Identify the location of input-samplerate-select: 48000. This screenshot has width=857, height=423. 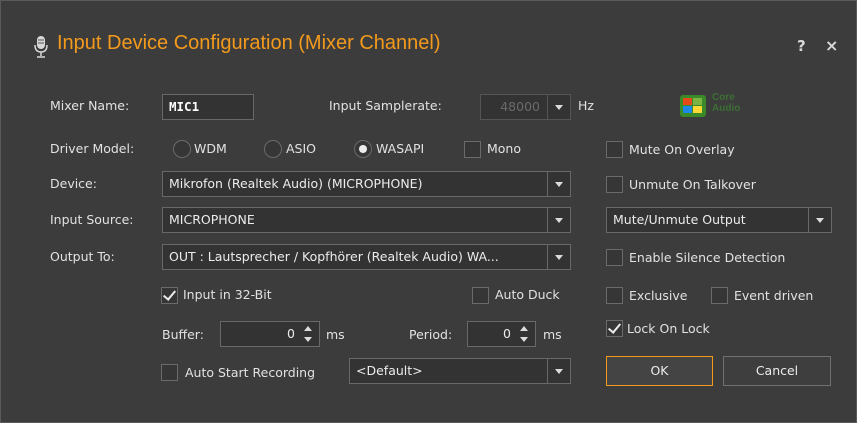
(525, 107).